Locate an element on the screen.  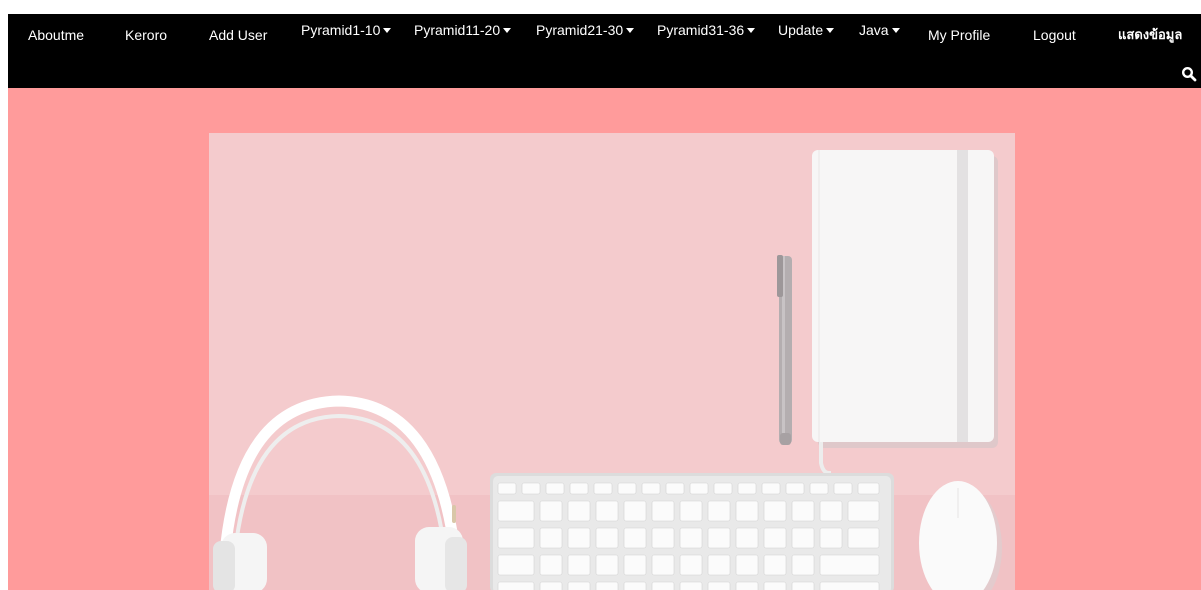
nav-item-label: Aboutme is located at coordinates (56, 35).